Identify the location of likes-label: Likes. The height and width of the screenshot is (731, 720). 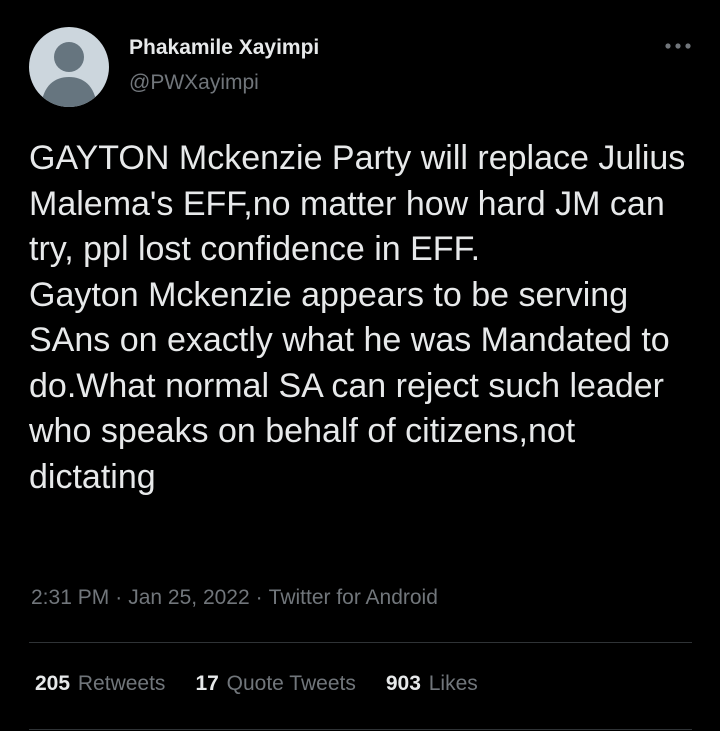
(453, 683).